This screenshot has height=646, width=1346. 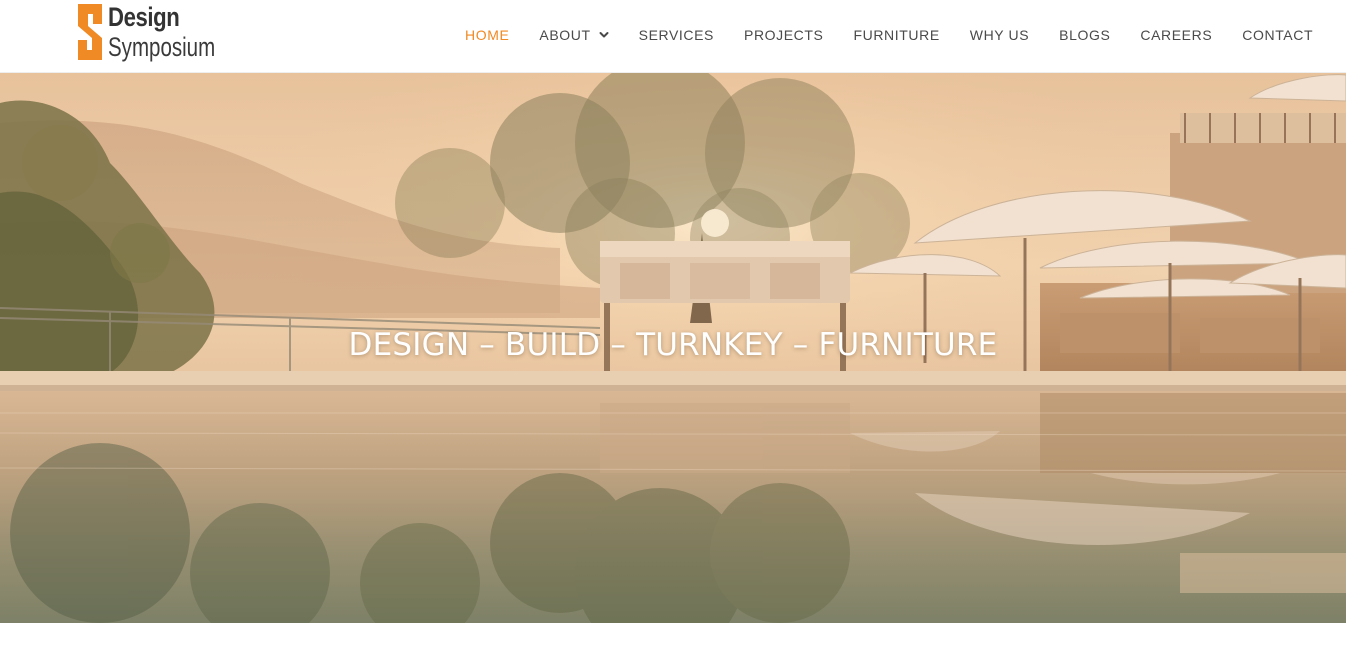 What do you see at coordinates (999, 35) in the screenshot?
I see `nav-item-why-us: WHY US` at bounding box center [999, 35].